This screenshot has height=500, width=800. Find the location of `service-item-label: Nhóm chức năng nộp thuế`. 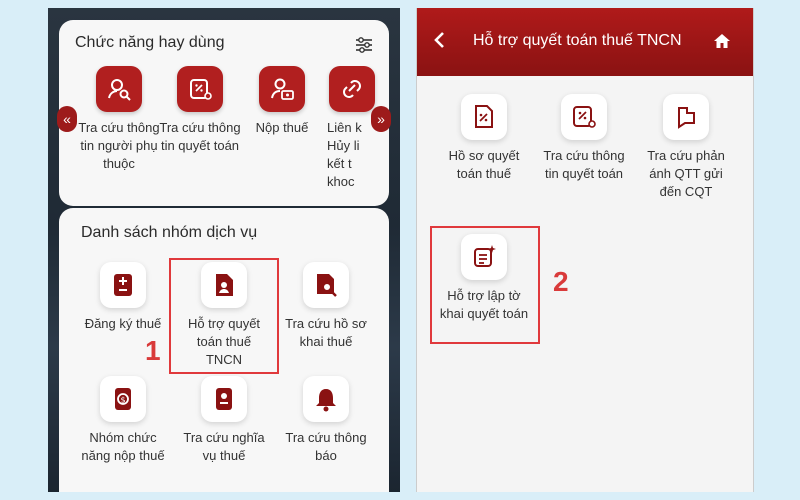

service-item-label: Nhóm chức năng nộp thuế is located at coordinates (123, 446).